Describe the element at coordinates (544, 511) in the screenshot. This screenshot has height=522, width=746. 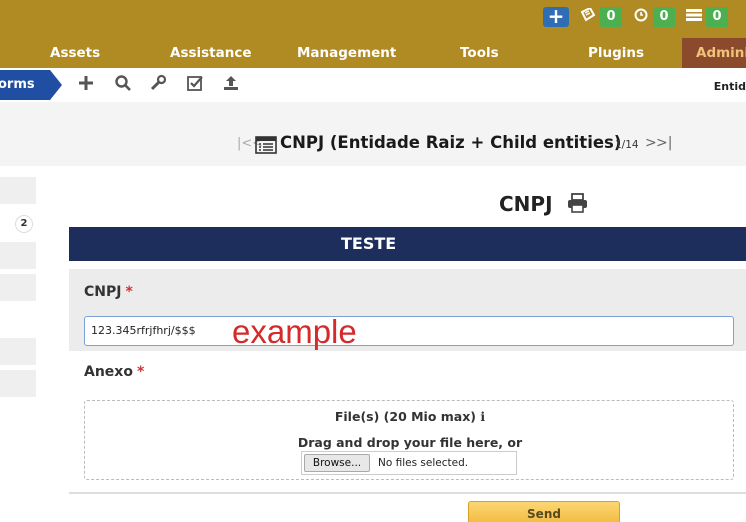
I see `send-button: Send` at that location.